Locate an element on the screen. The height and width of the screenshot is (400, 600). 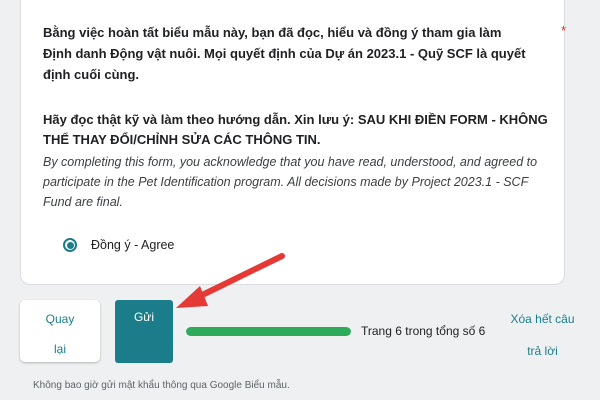
progress-bar-fill is located at coordinates (268, 331).